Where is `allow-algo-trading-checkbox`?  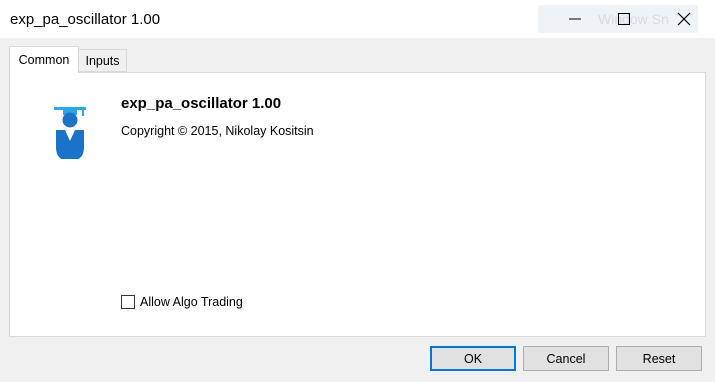 allow-algo-trading-checkbox is located at coordinates (128, 302).